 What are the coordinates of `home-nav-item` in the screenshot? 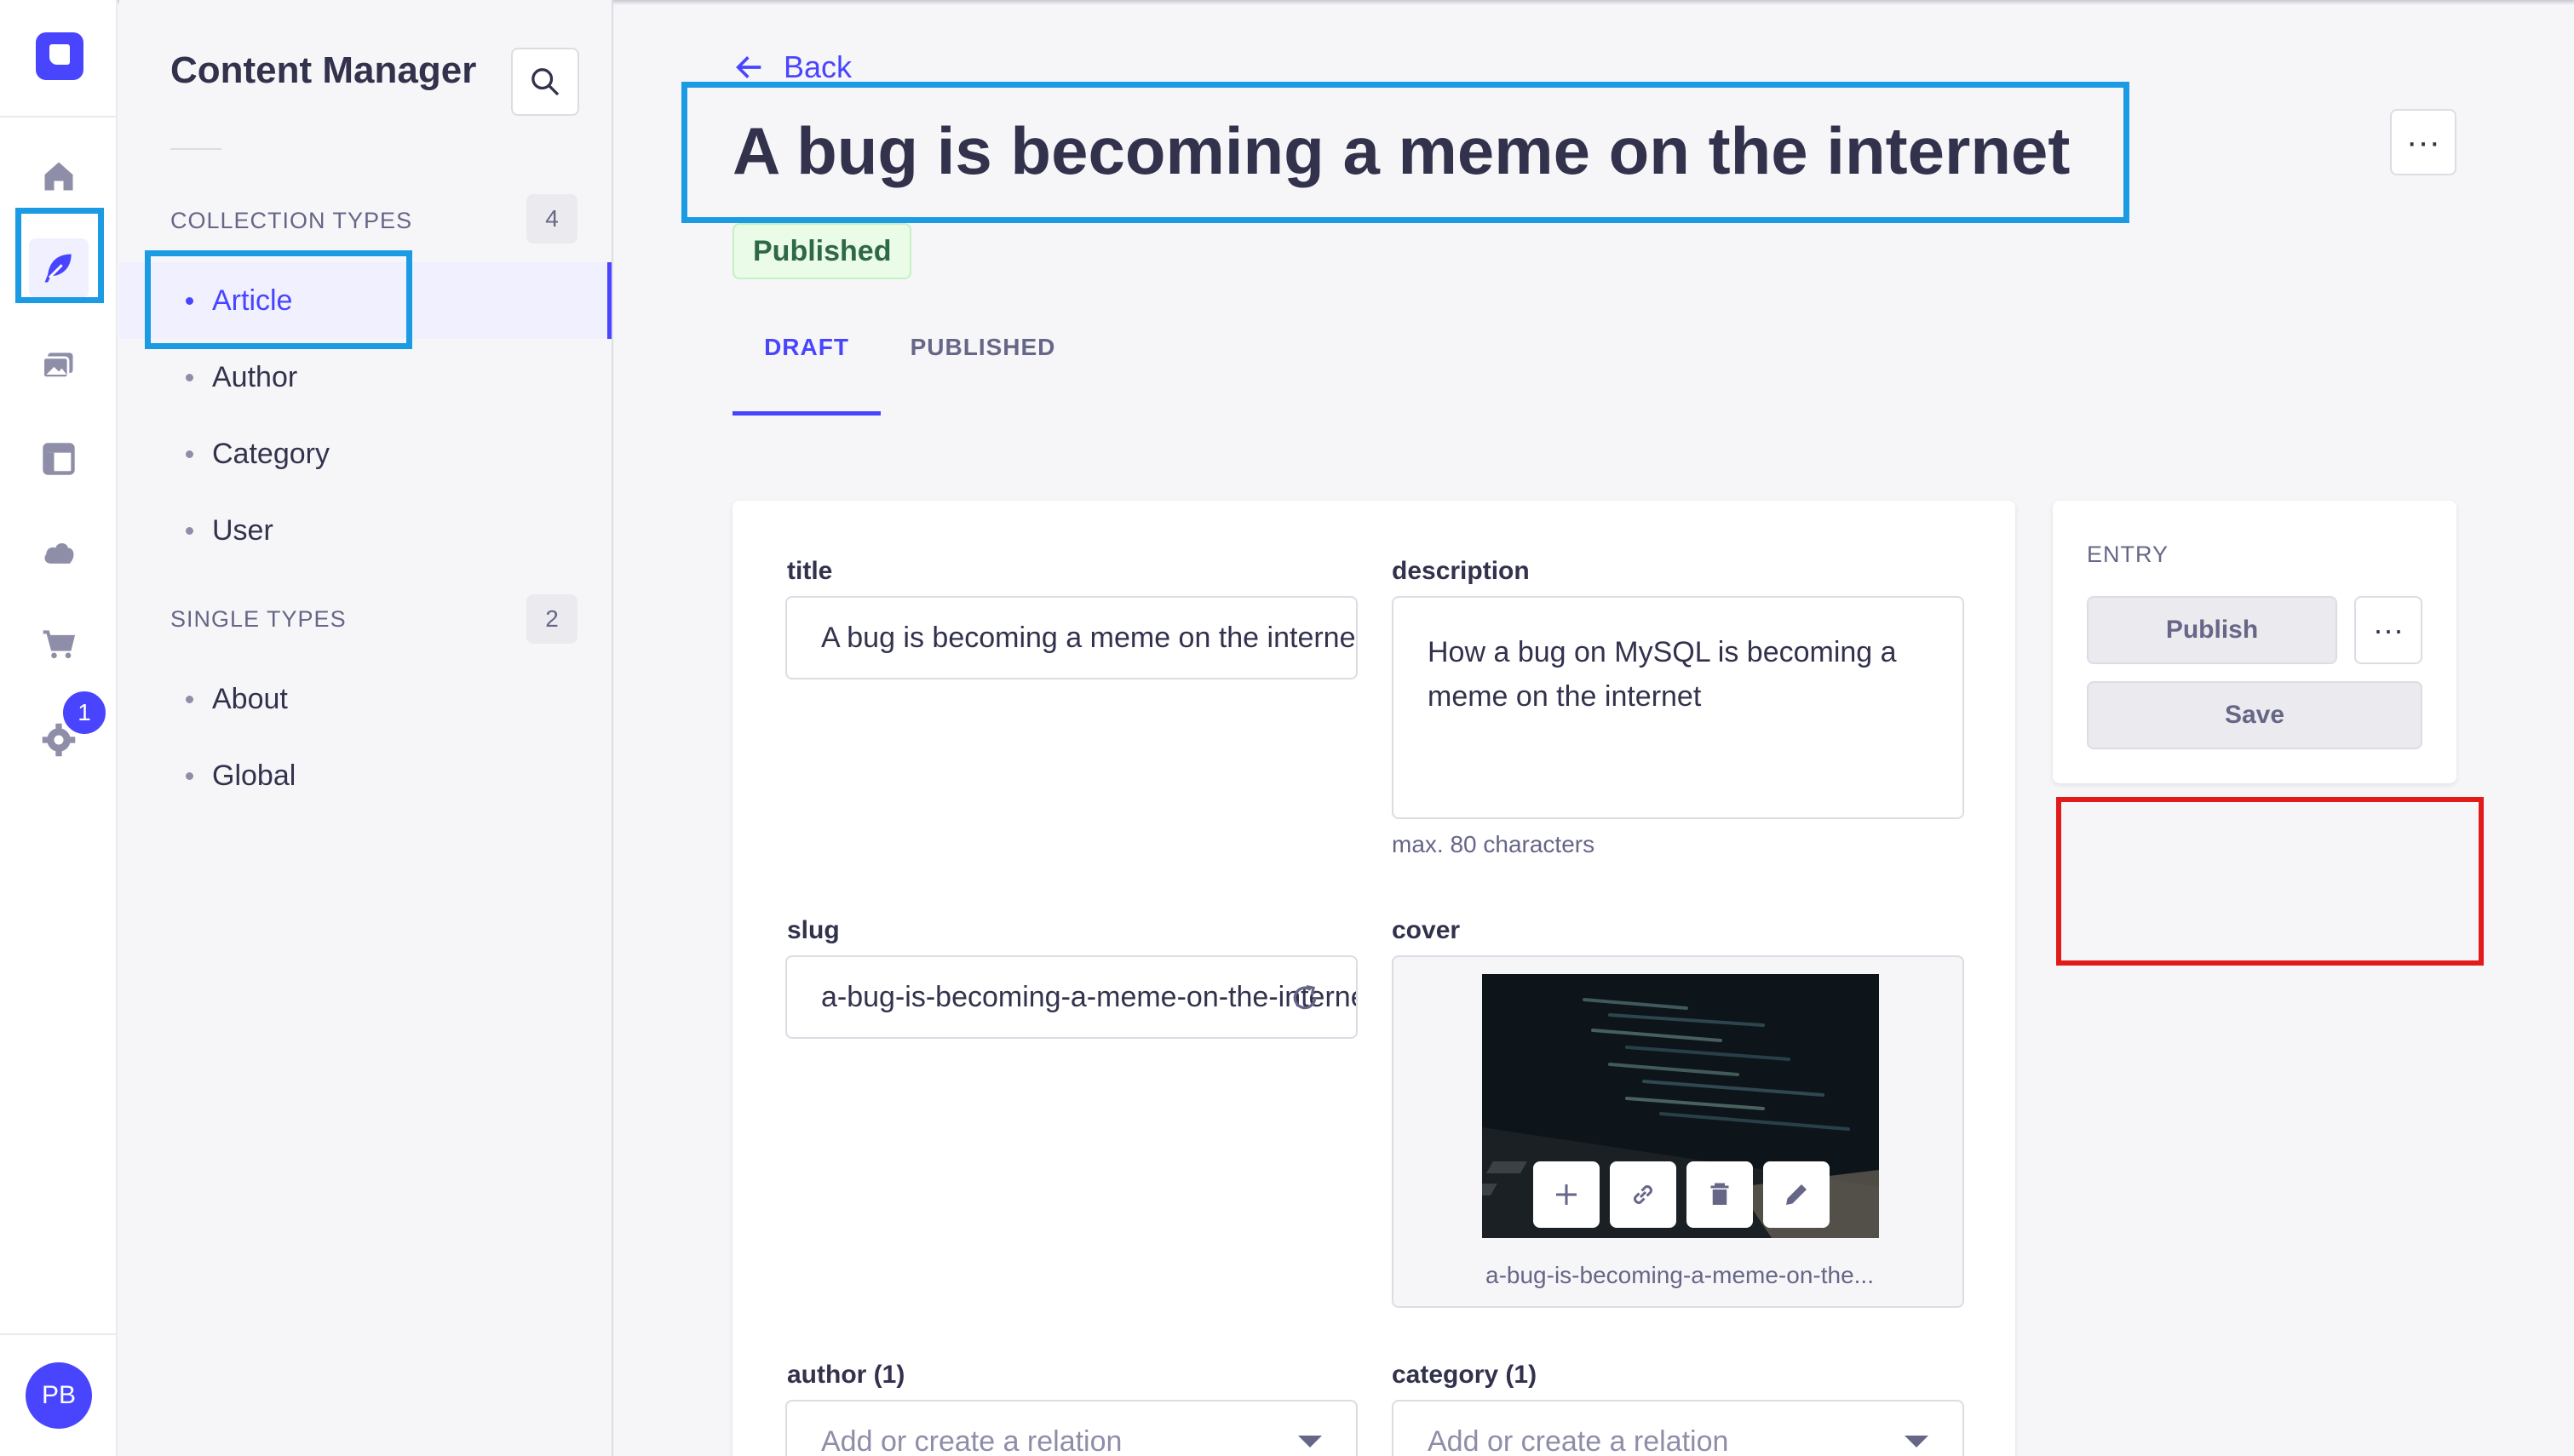 It's located at (59, 176).